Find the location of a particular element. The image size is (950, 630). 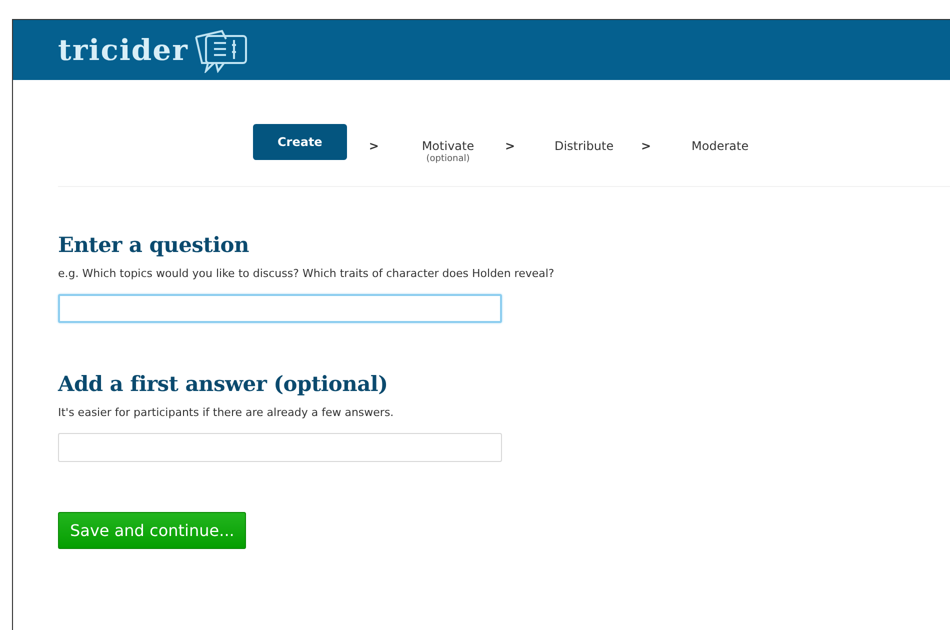

hint-text: e.g. Which topics would you like to discuss? Which traits of character does Holden reveal? is located at coordinates (307, 273).